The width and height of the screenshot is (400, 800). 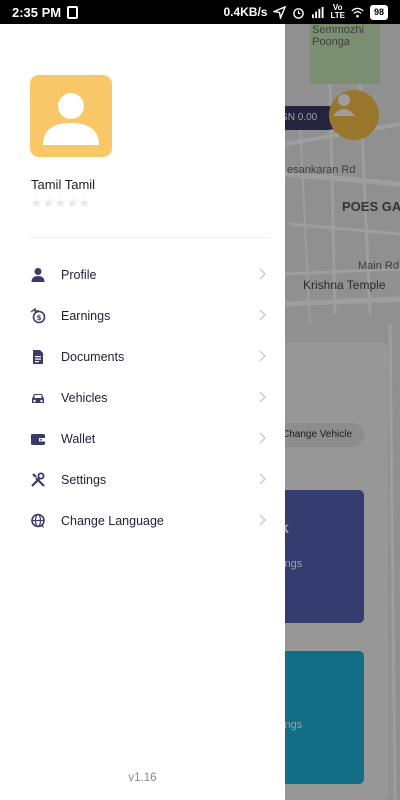 What do you see at coordinates (38, 520) in the screenshot?
I see `language-icon` at bounding box center [38, 520].